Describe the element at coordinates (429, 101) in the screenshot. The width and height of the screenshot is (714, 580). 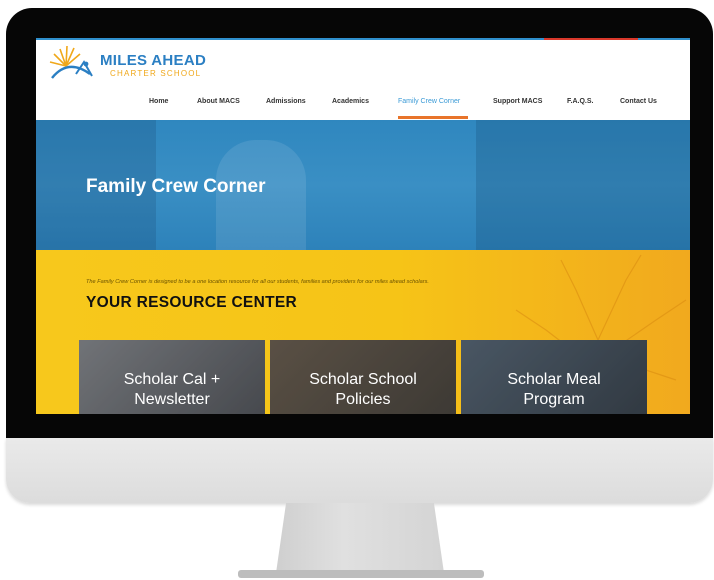
I see `nav-family-crew-corner: Family Crew Corner` at that location.